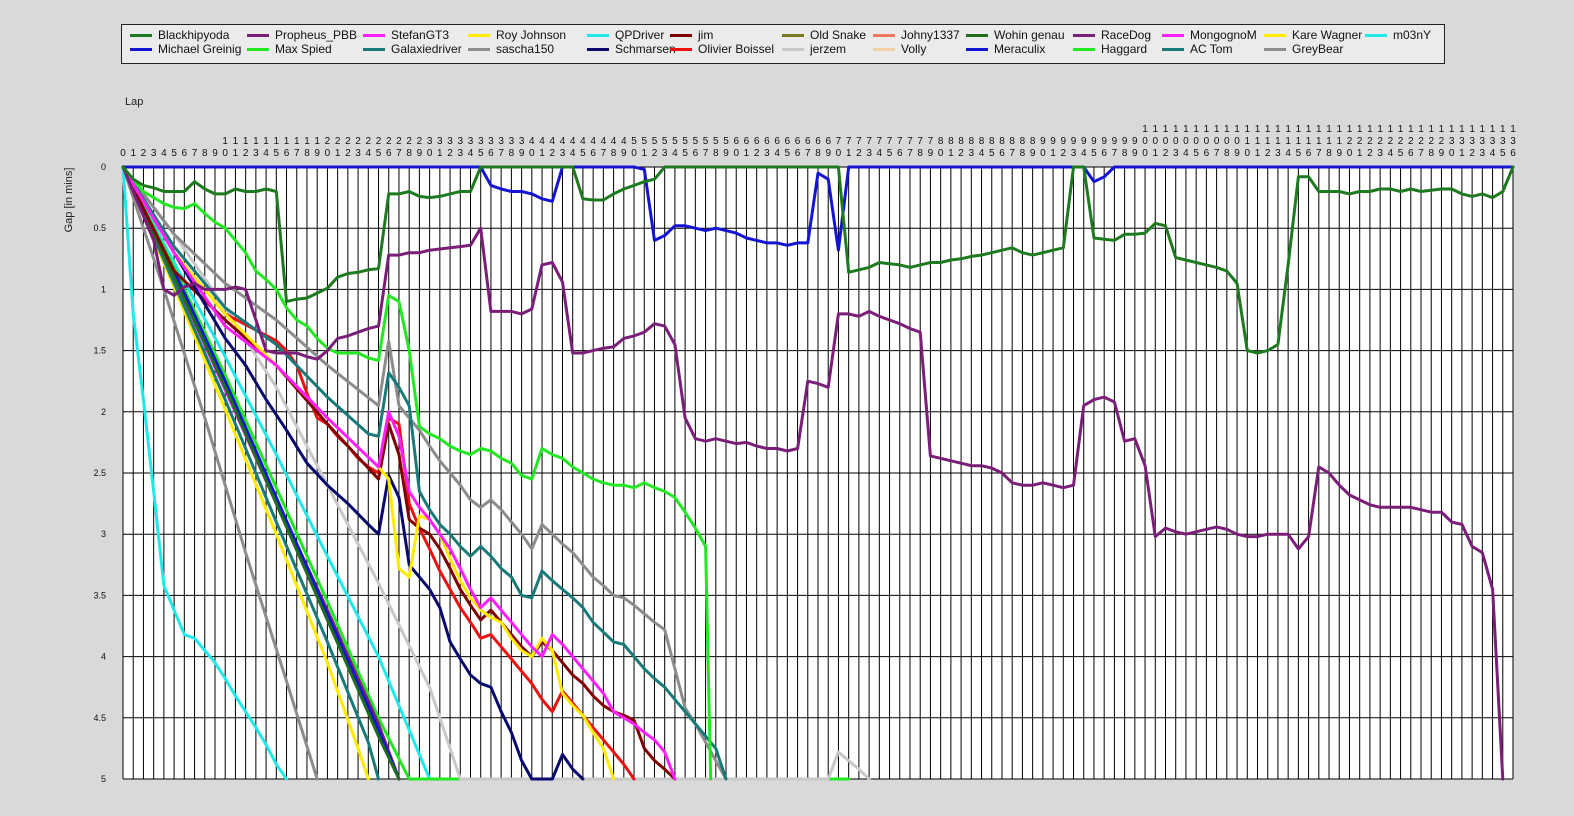 This screenshot has height=816, width=1574. What do you see at coordinates (1462, 141) in the screenshot?
I see `x-tick-label: 131` at bounding box center [1462, 141].